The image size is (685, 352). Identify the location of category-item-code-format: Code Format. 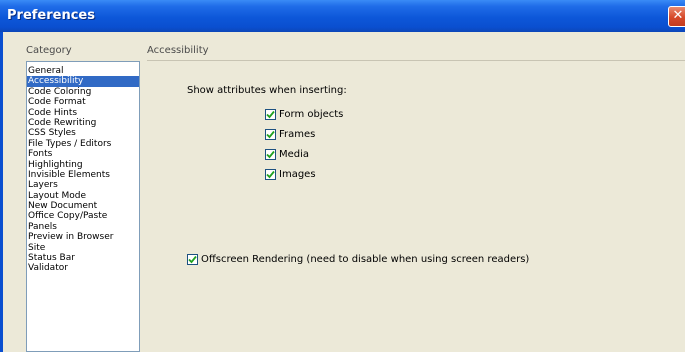
(83, 102).